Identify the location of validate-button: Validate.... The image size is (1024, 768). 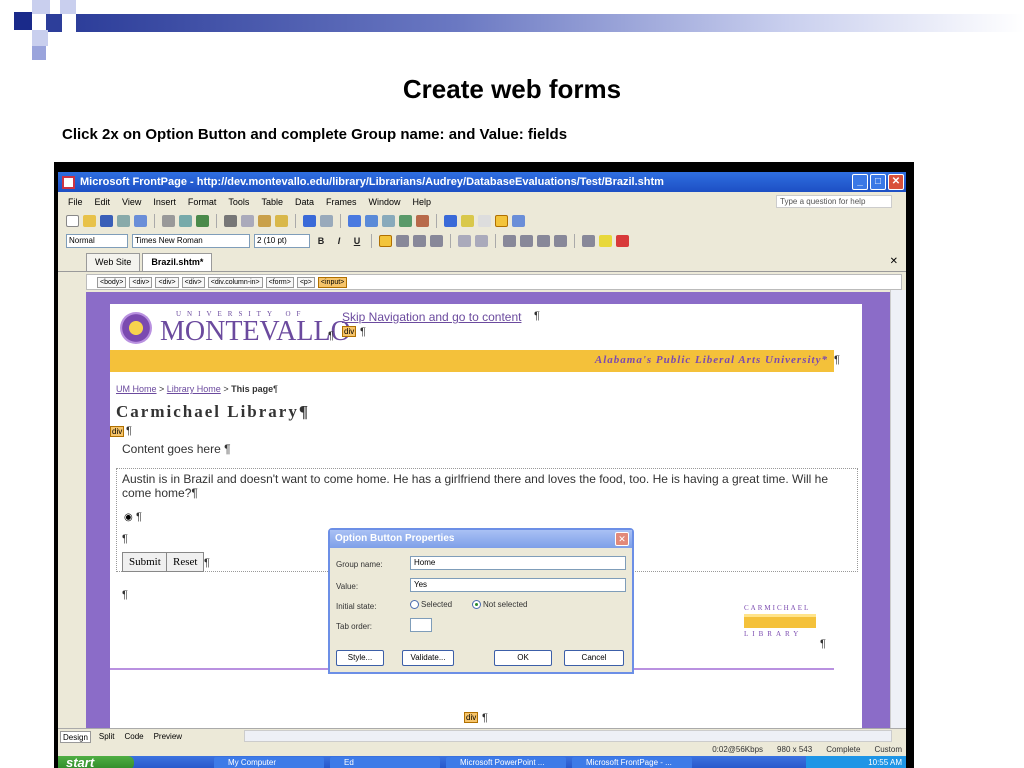
(428, 658).